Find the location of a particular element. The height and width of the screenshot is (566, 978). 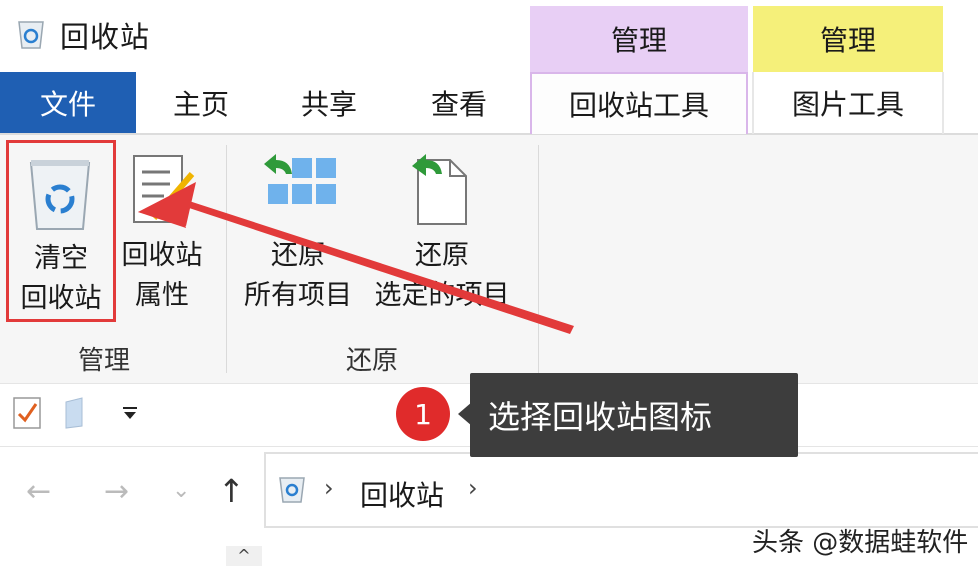

recycle-bin-small-icon is located at coordinates (292, 490).